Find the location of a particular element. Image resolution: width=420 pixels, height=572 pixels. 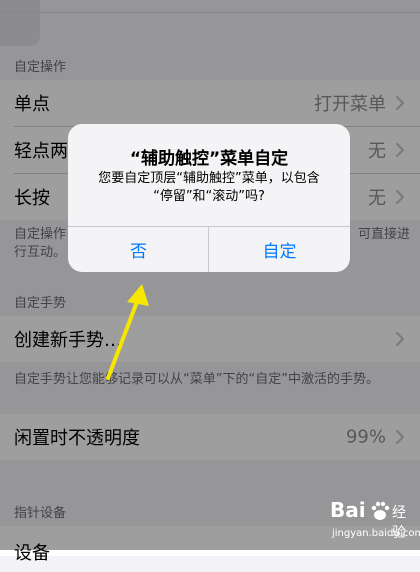

annotation-arrow is located at coordinates (127, 332).